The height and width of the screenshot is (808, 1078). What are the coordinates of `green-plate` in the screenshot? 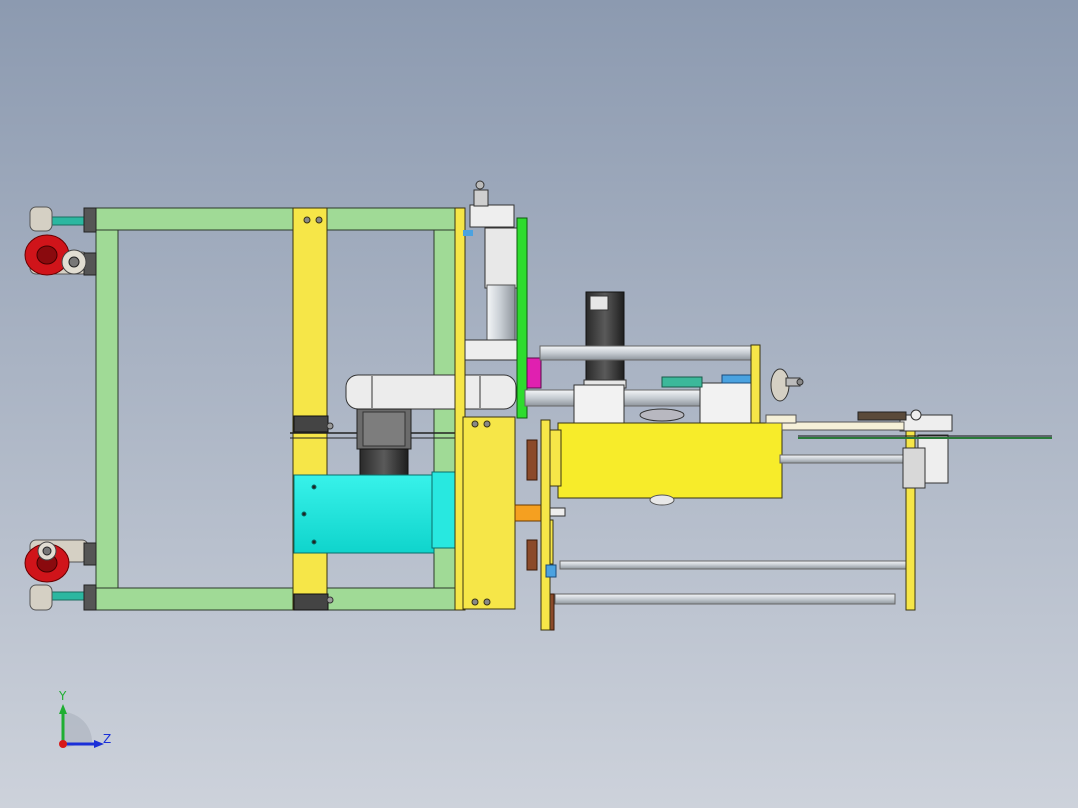 It's located at (522, 318).